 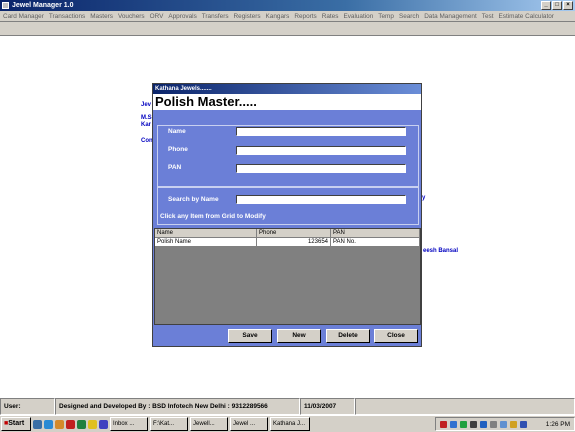 What do you see at coordinates (348, 336) in the screenshot?
I see `delete-button: Delete` at bounding box center [348, 336].